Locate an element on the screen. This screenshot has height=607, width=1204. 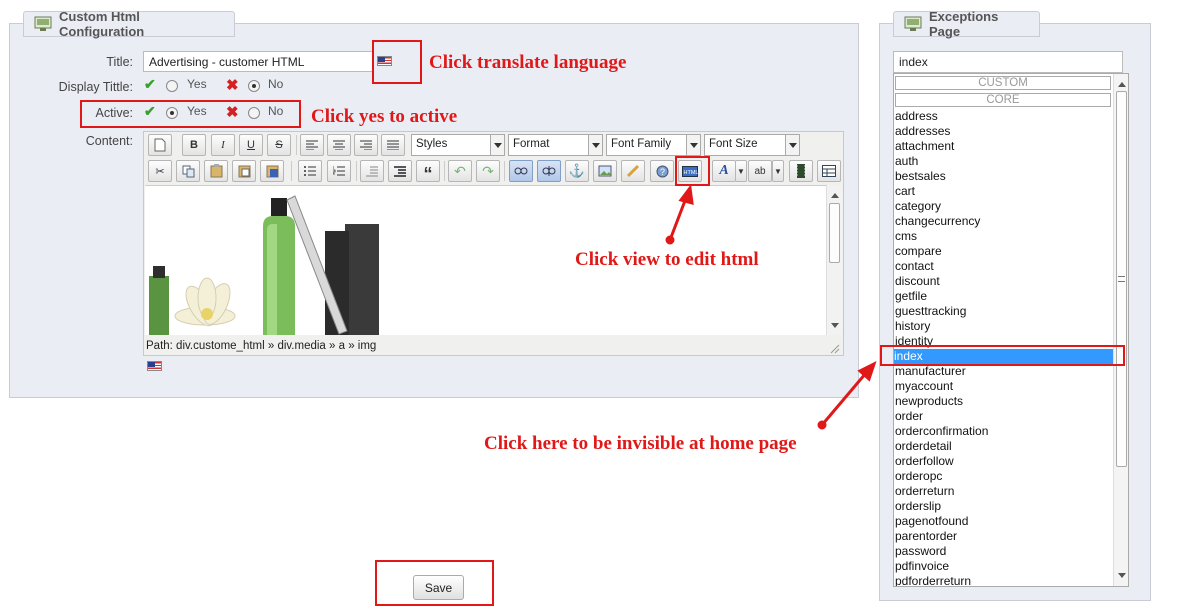
resize-handle-icon is located at coordinates (835, 348).